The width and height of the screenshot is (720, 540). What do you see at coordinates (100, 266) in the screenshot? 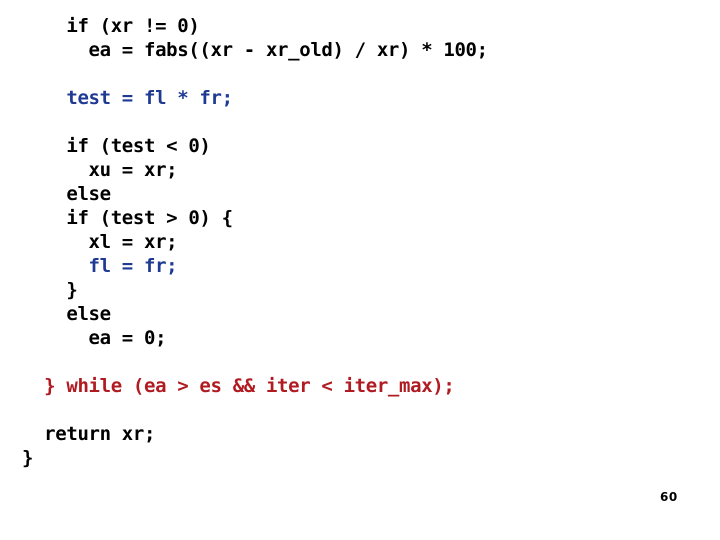
I see `code-line: fl = fr;` at bounding box center [100, 266].